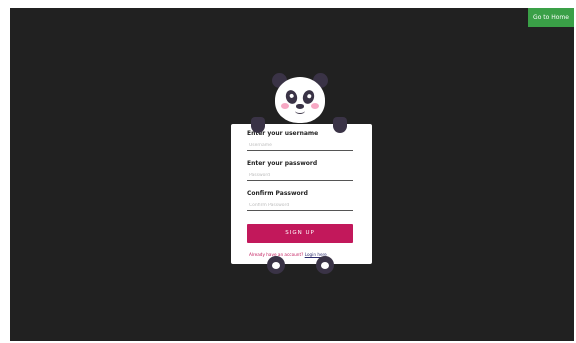 The height and width of the screenshot is (343, 576). I want to click on panda-face, so click(300, 100).